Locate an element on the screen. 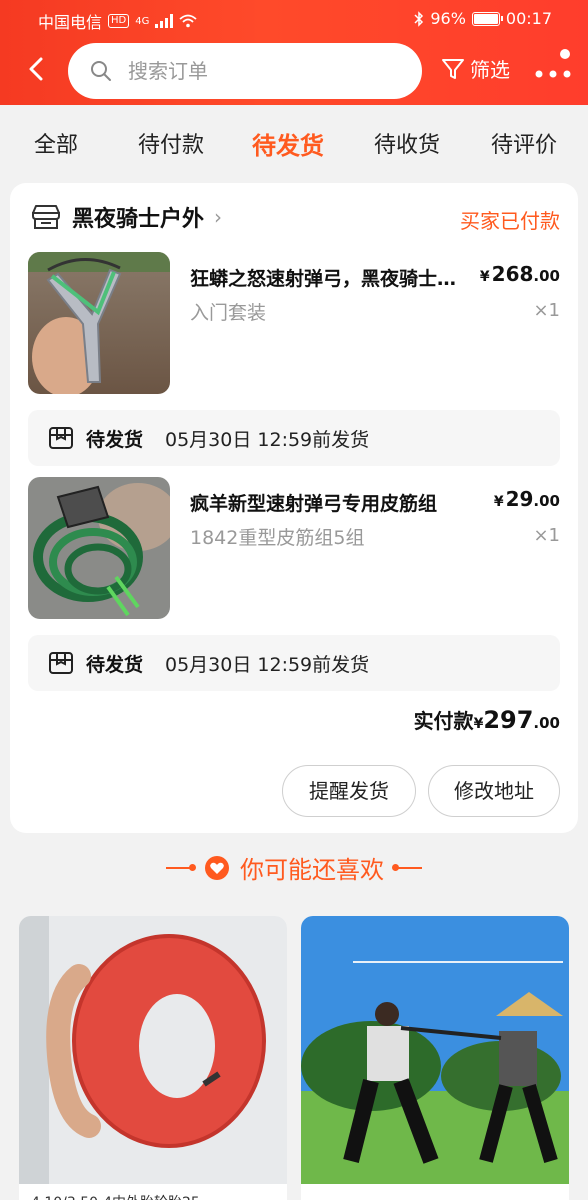 The width and height of the screenshot is (588, 1200). clock: 00:17 is located at coordinates (528, 18).